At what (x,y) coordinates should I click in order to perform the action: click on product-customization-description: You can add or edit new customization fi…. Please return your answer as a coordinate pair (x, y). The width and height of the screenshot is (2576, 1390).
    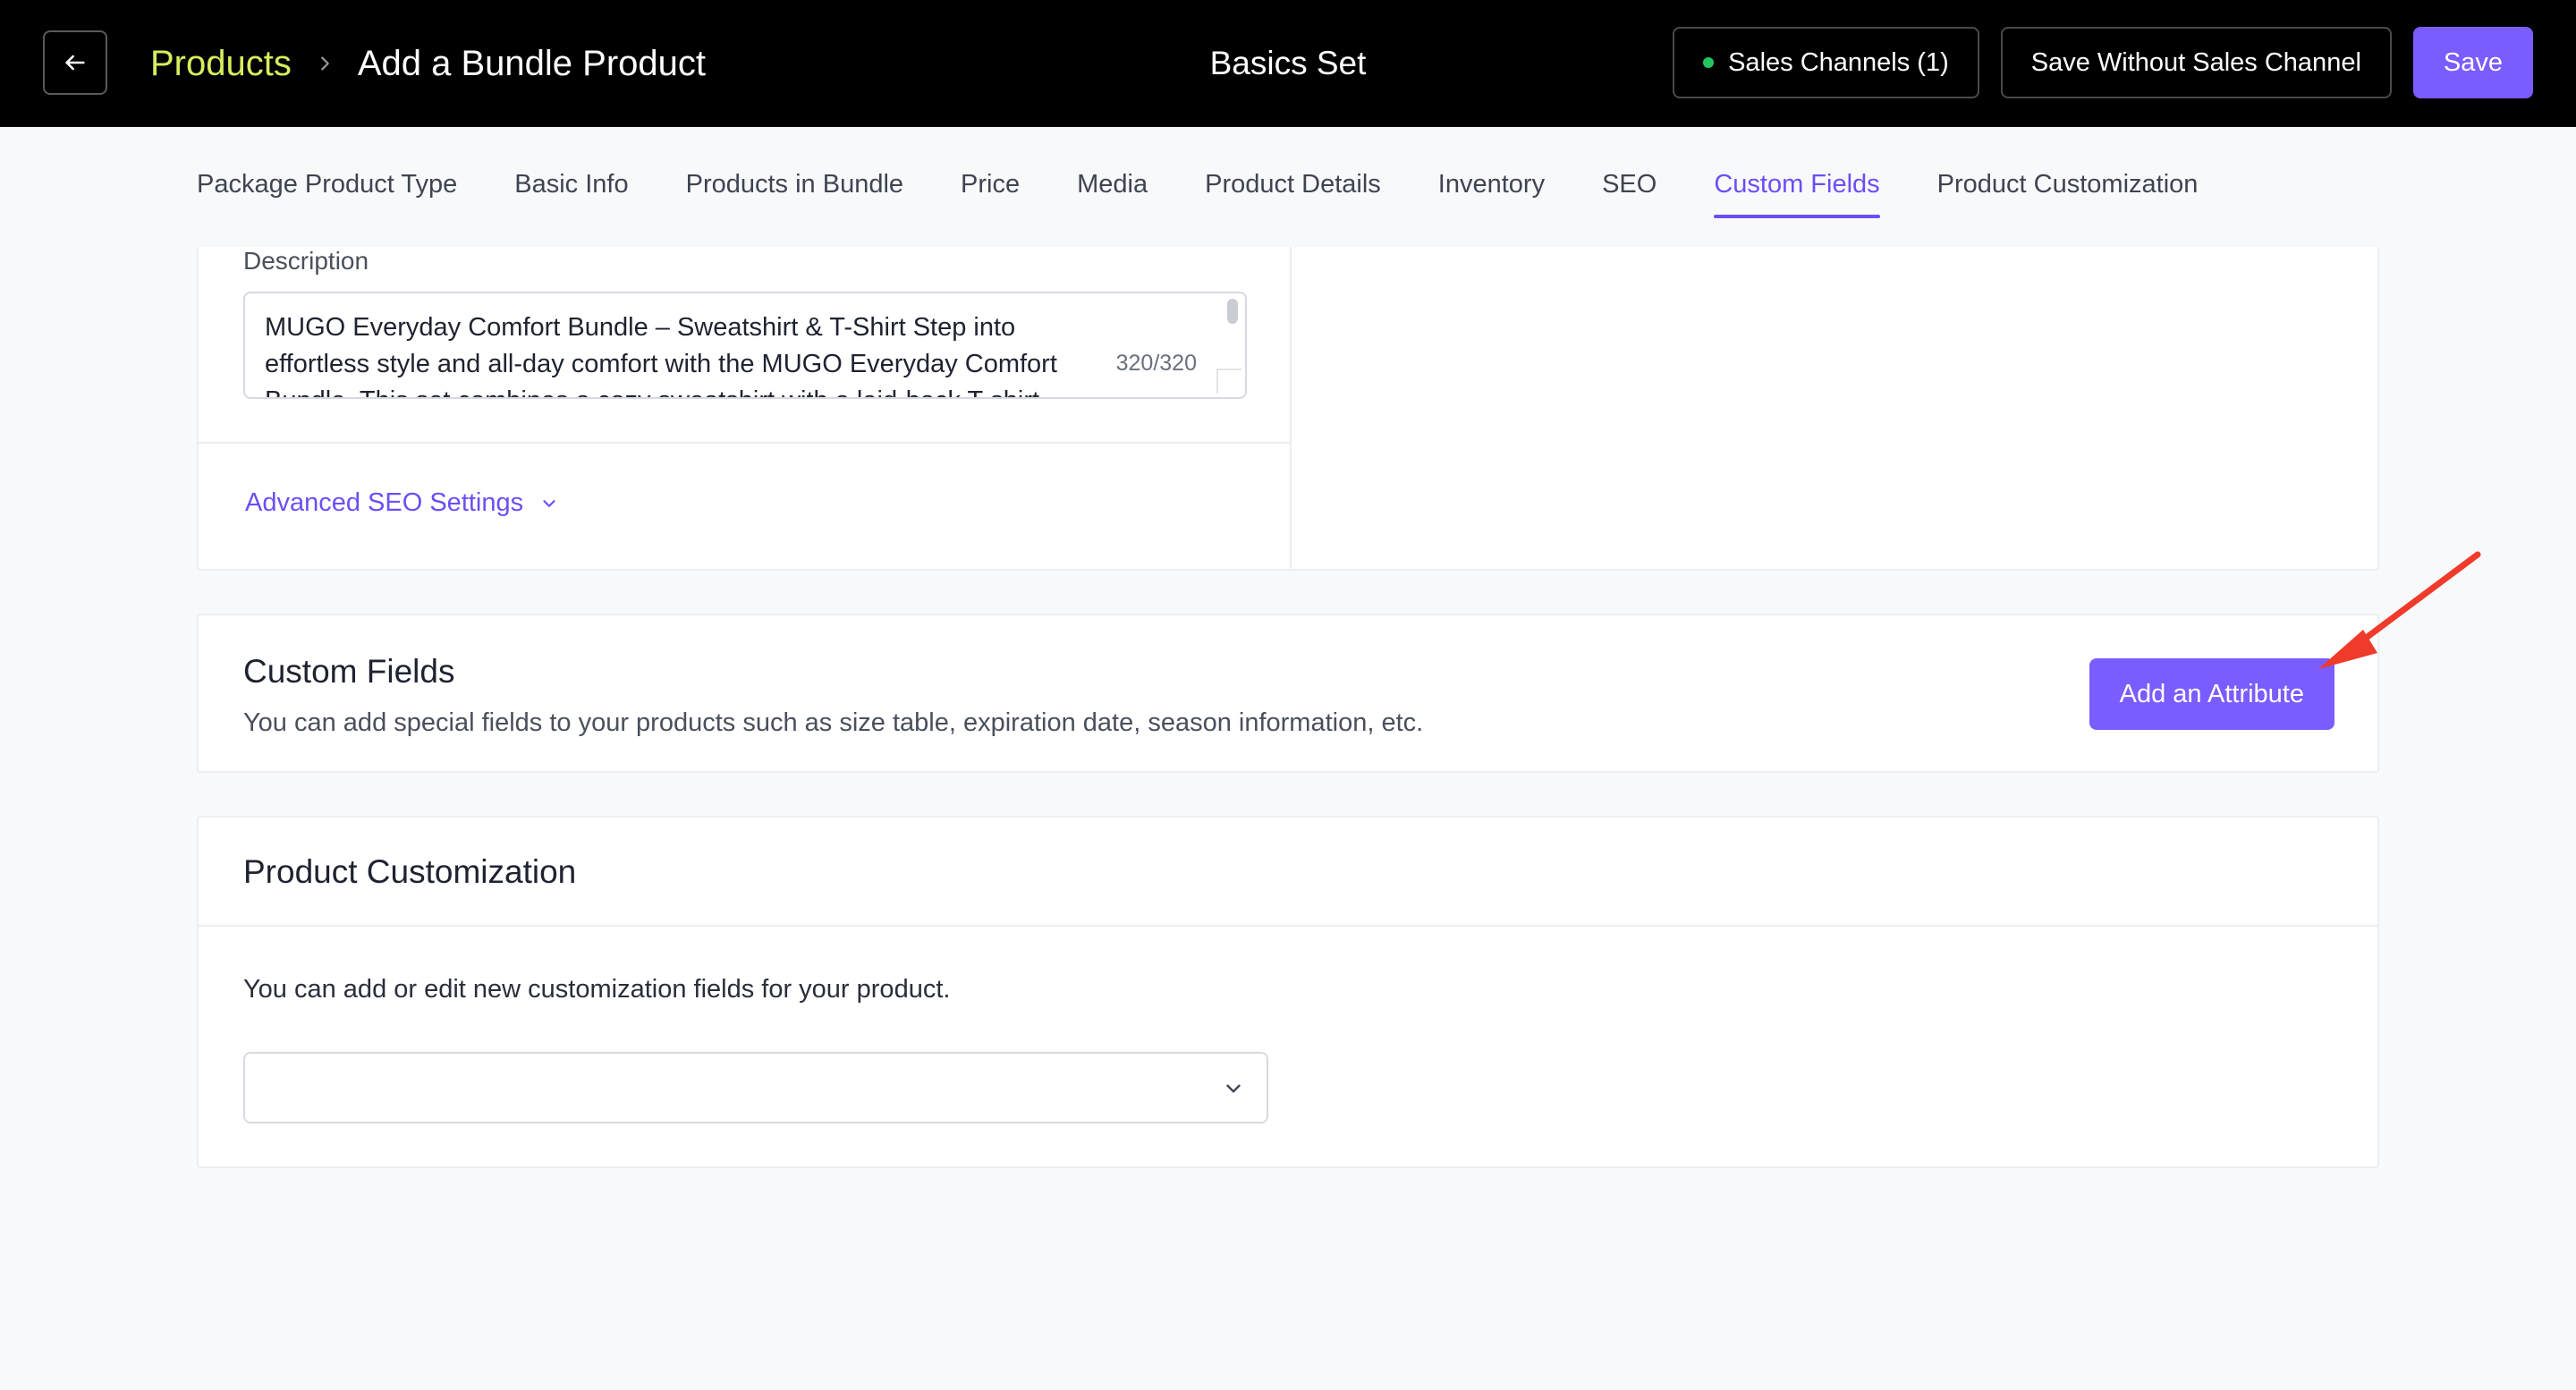
    Looking at the image, I should click on (597, 989).